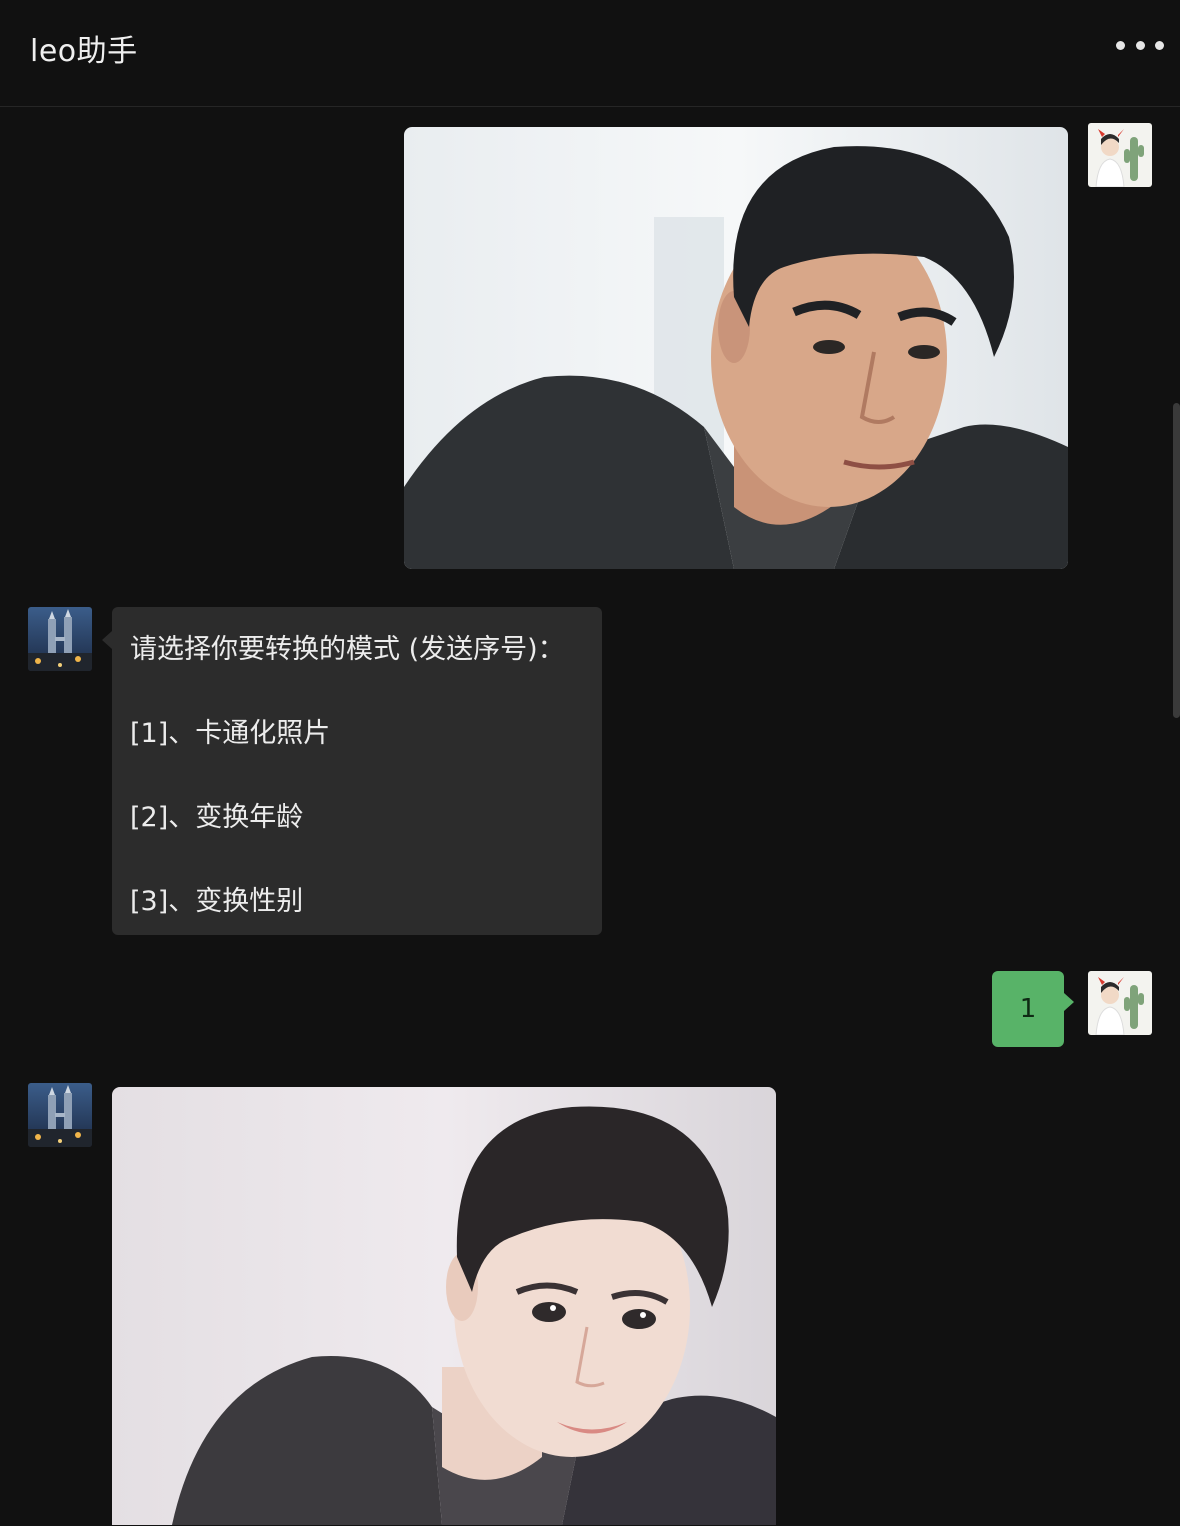 This screenshot has height=1526, width=1180. What do you see at coordinates (347, 649) in the screenshot?
I see `prompt-text: 请选择你要转换的模式 (发送序号)：` at bounding box center [347, 649].